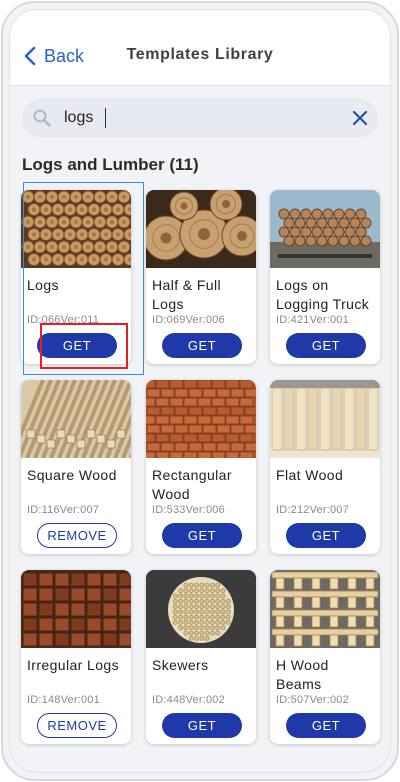 The width and height of the screenshot is (400, 782). I want to click on template-id-version: ID:448Ver:002, so click(188, 700).